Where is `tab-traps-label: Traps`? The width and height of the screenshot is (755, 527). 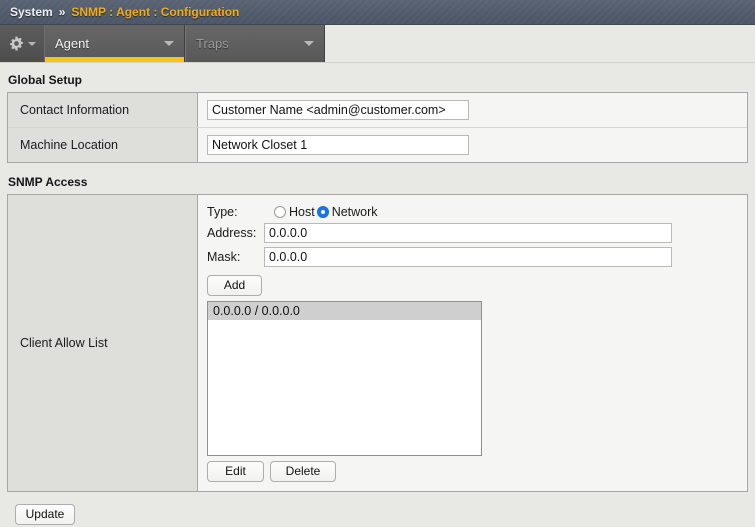
tab-traps-label: Traps is located at coordinates (212, 43).